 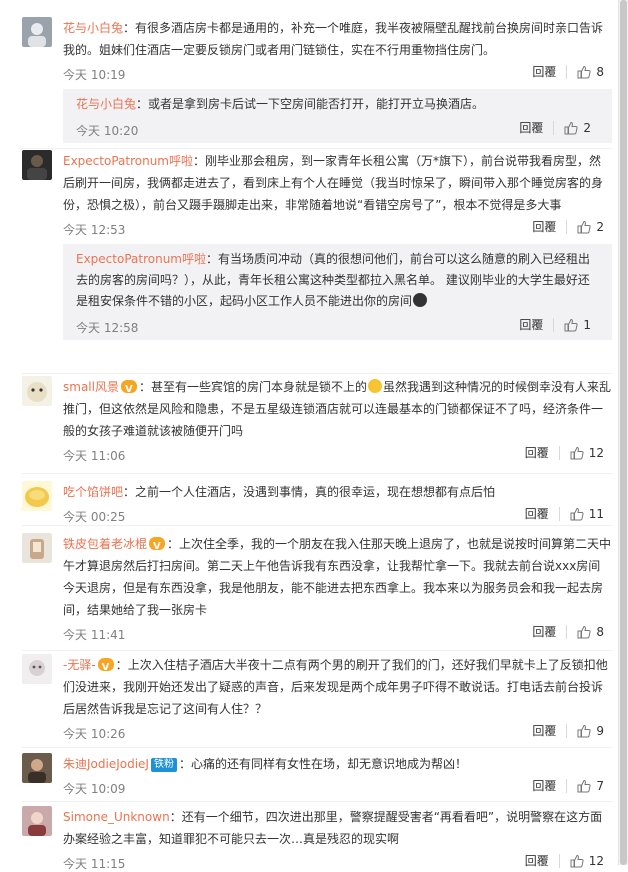 I want to click on comment-username: 铁皮包着老冰棍, so click(x=105, y=544).